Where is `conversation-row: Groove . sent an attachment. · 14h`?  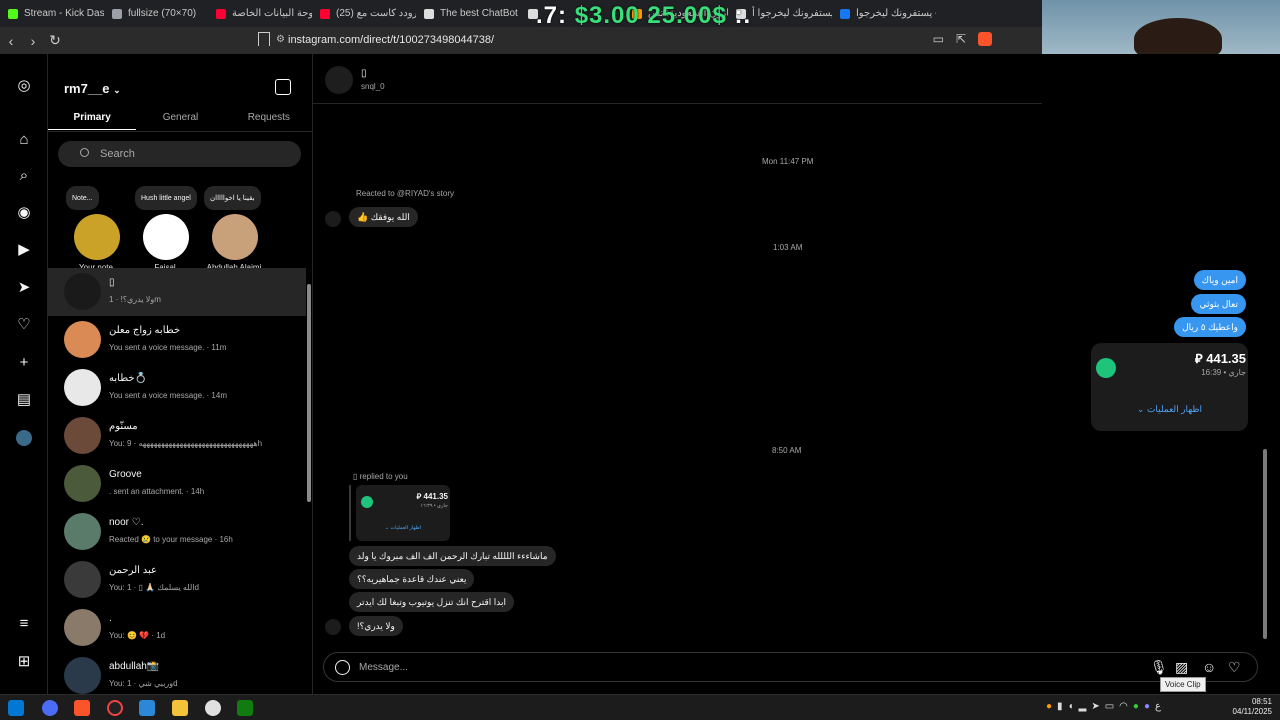
conversation-row: Groove . sent an attachment. · 14h is located at coordinates (177, 484).